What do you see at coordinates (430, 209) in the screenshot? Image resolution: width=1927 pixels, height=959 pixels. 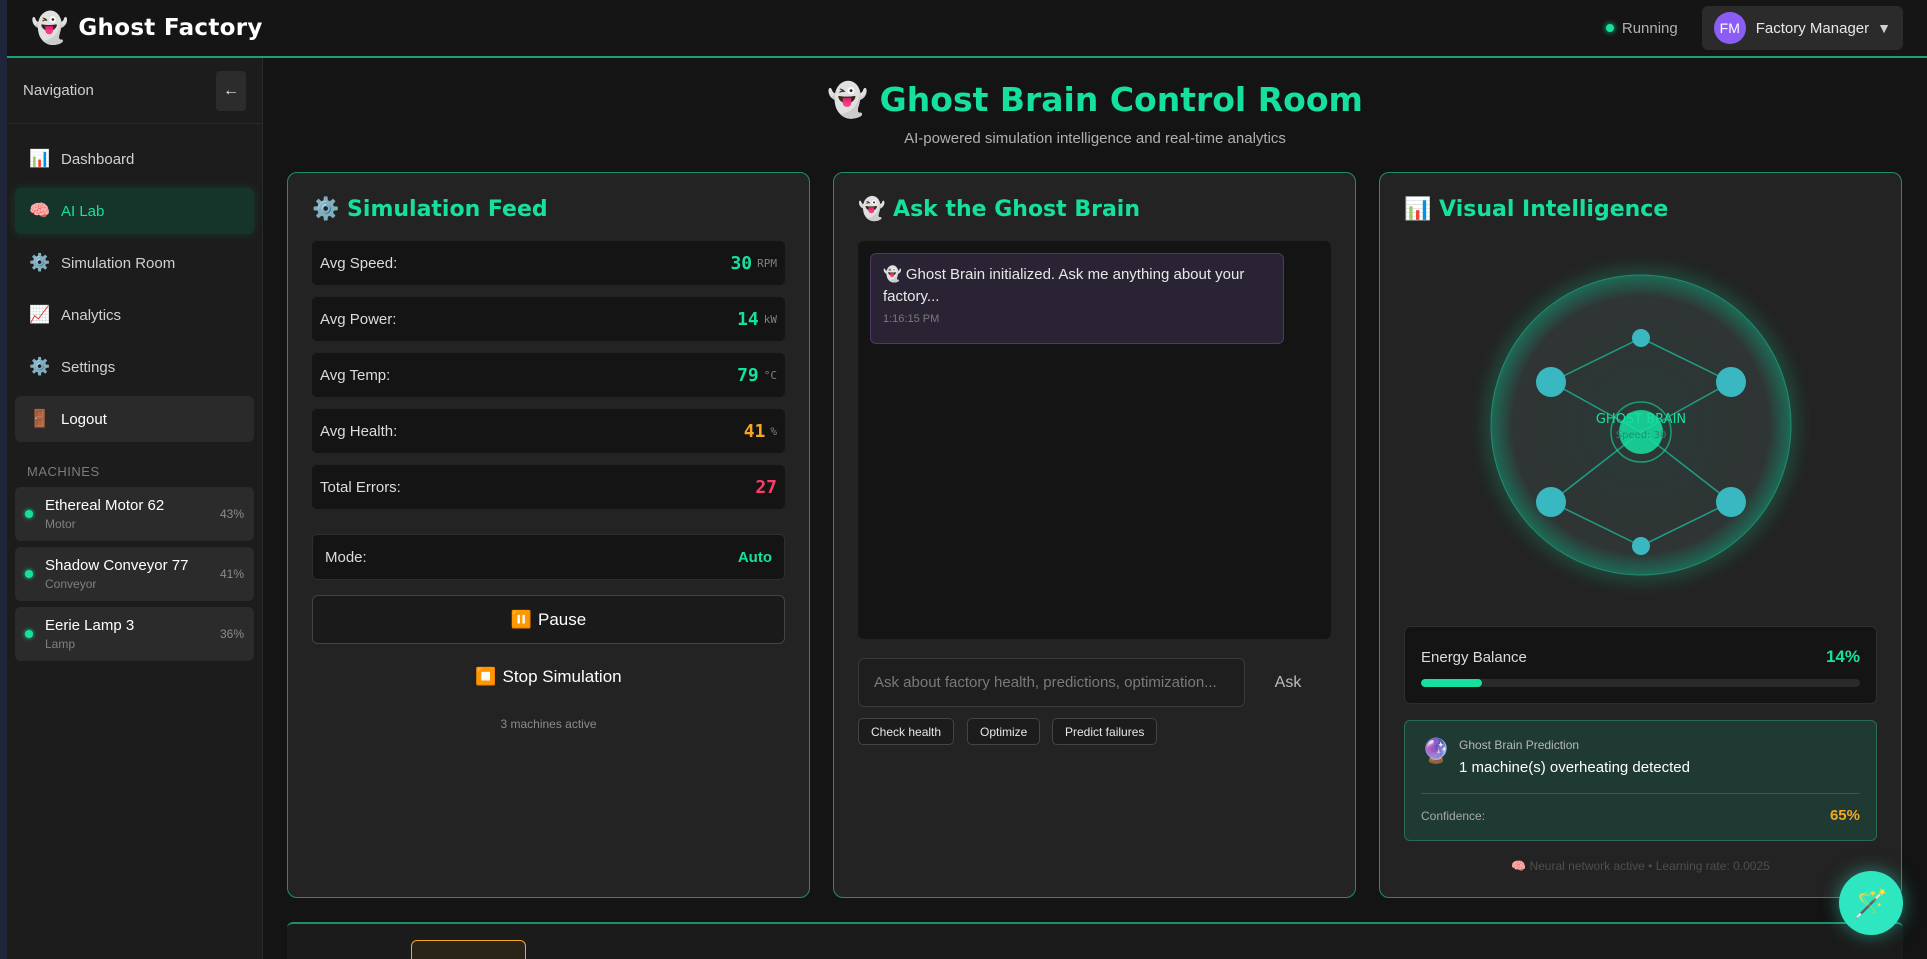 I see `simulation-feed-title: ⚙️ Simulation Feed` at bounding box center [430, 209].